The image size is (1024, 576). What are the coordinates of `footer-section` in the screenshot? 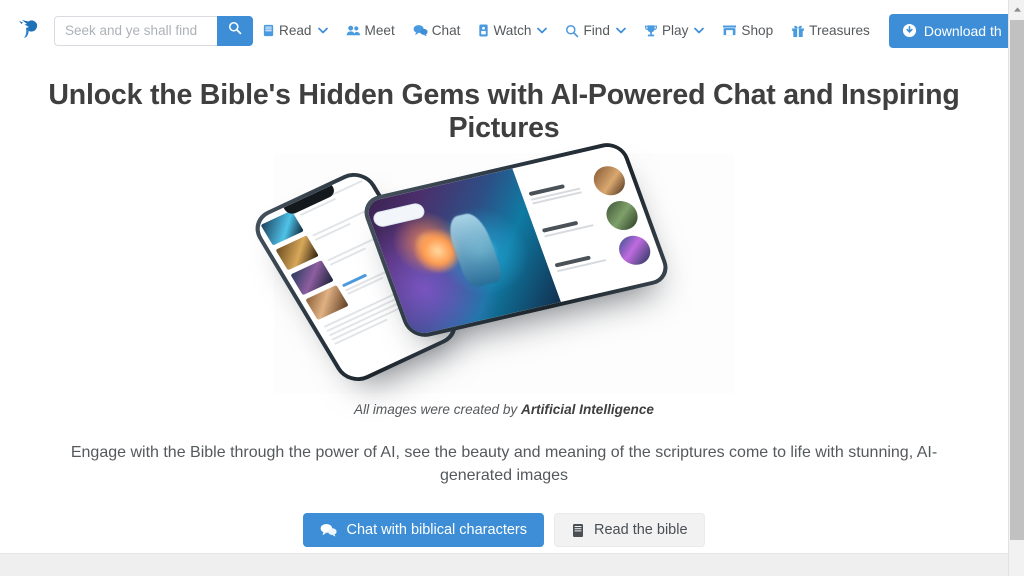 It's located at (504, 564).